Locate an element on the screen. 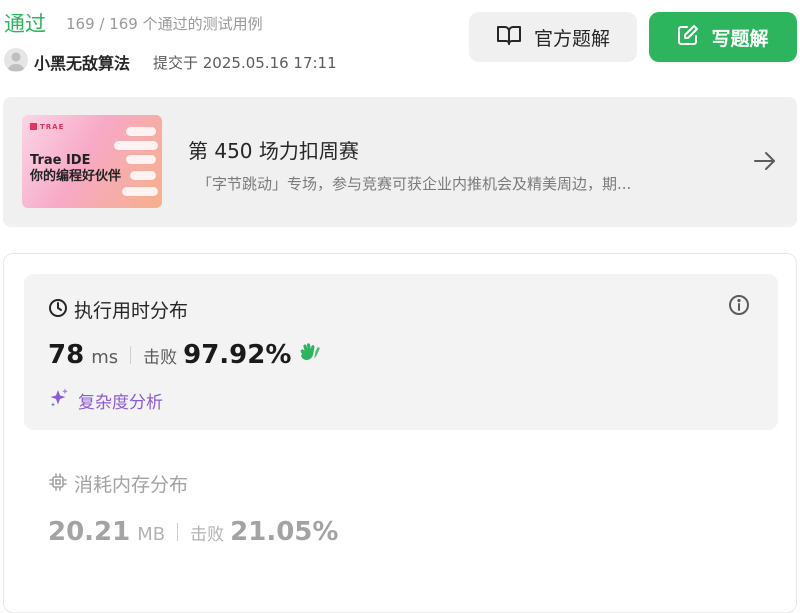 The image size is (800, 613). book-open-icon is located at coordinates (509, 37).